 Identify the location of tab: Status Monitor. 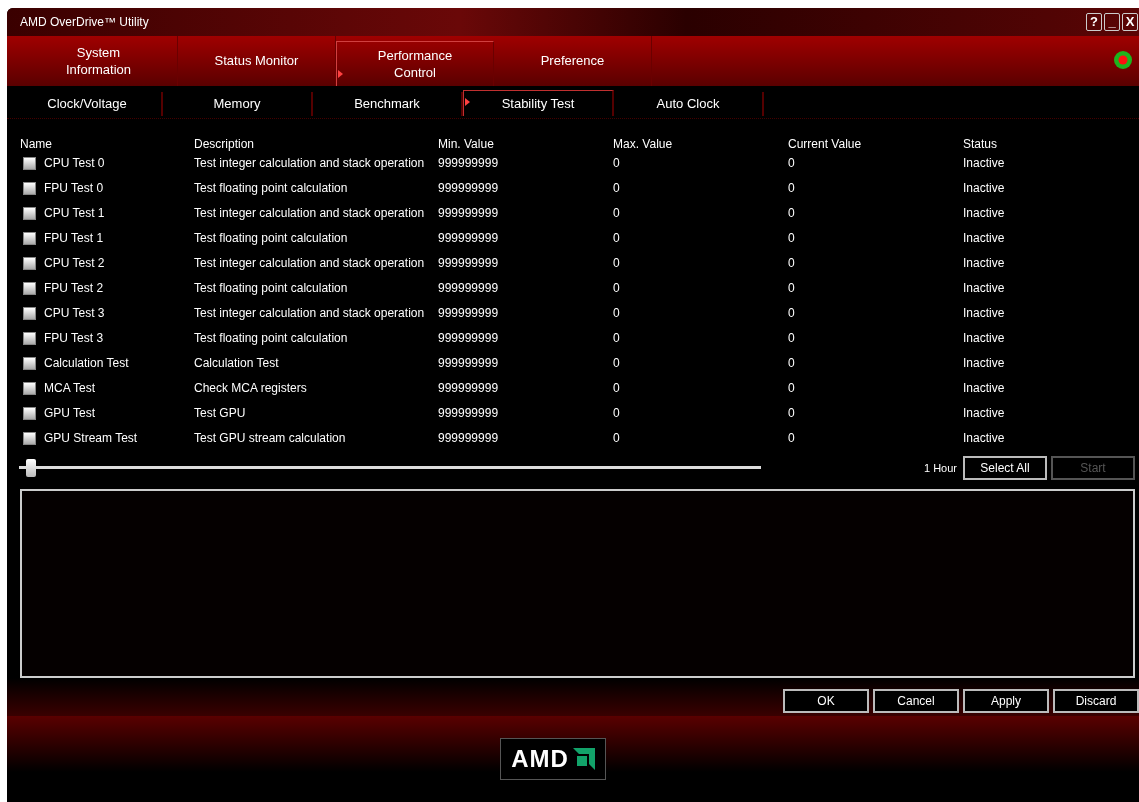
(257, 60).